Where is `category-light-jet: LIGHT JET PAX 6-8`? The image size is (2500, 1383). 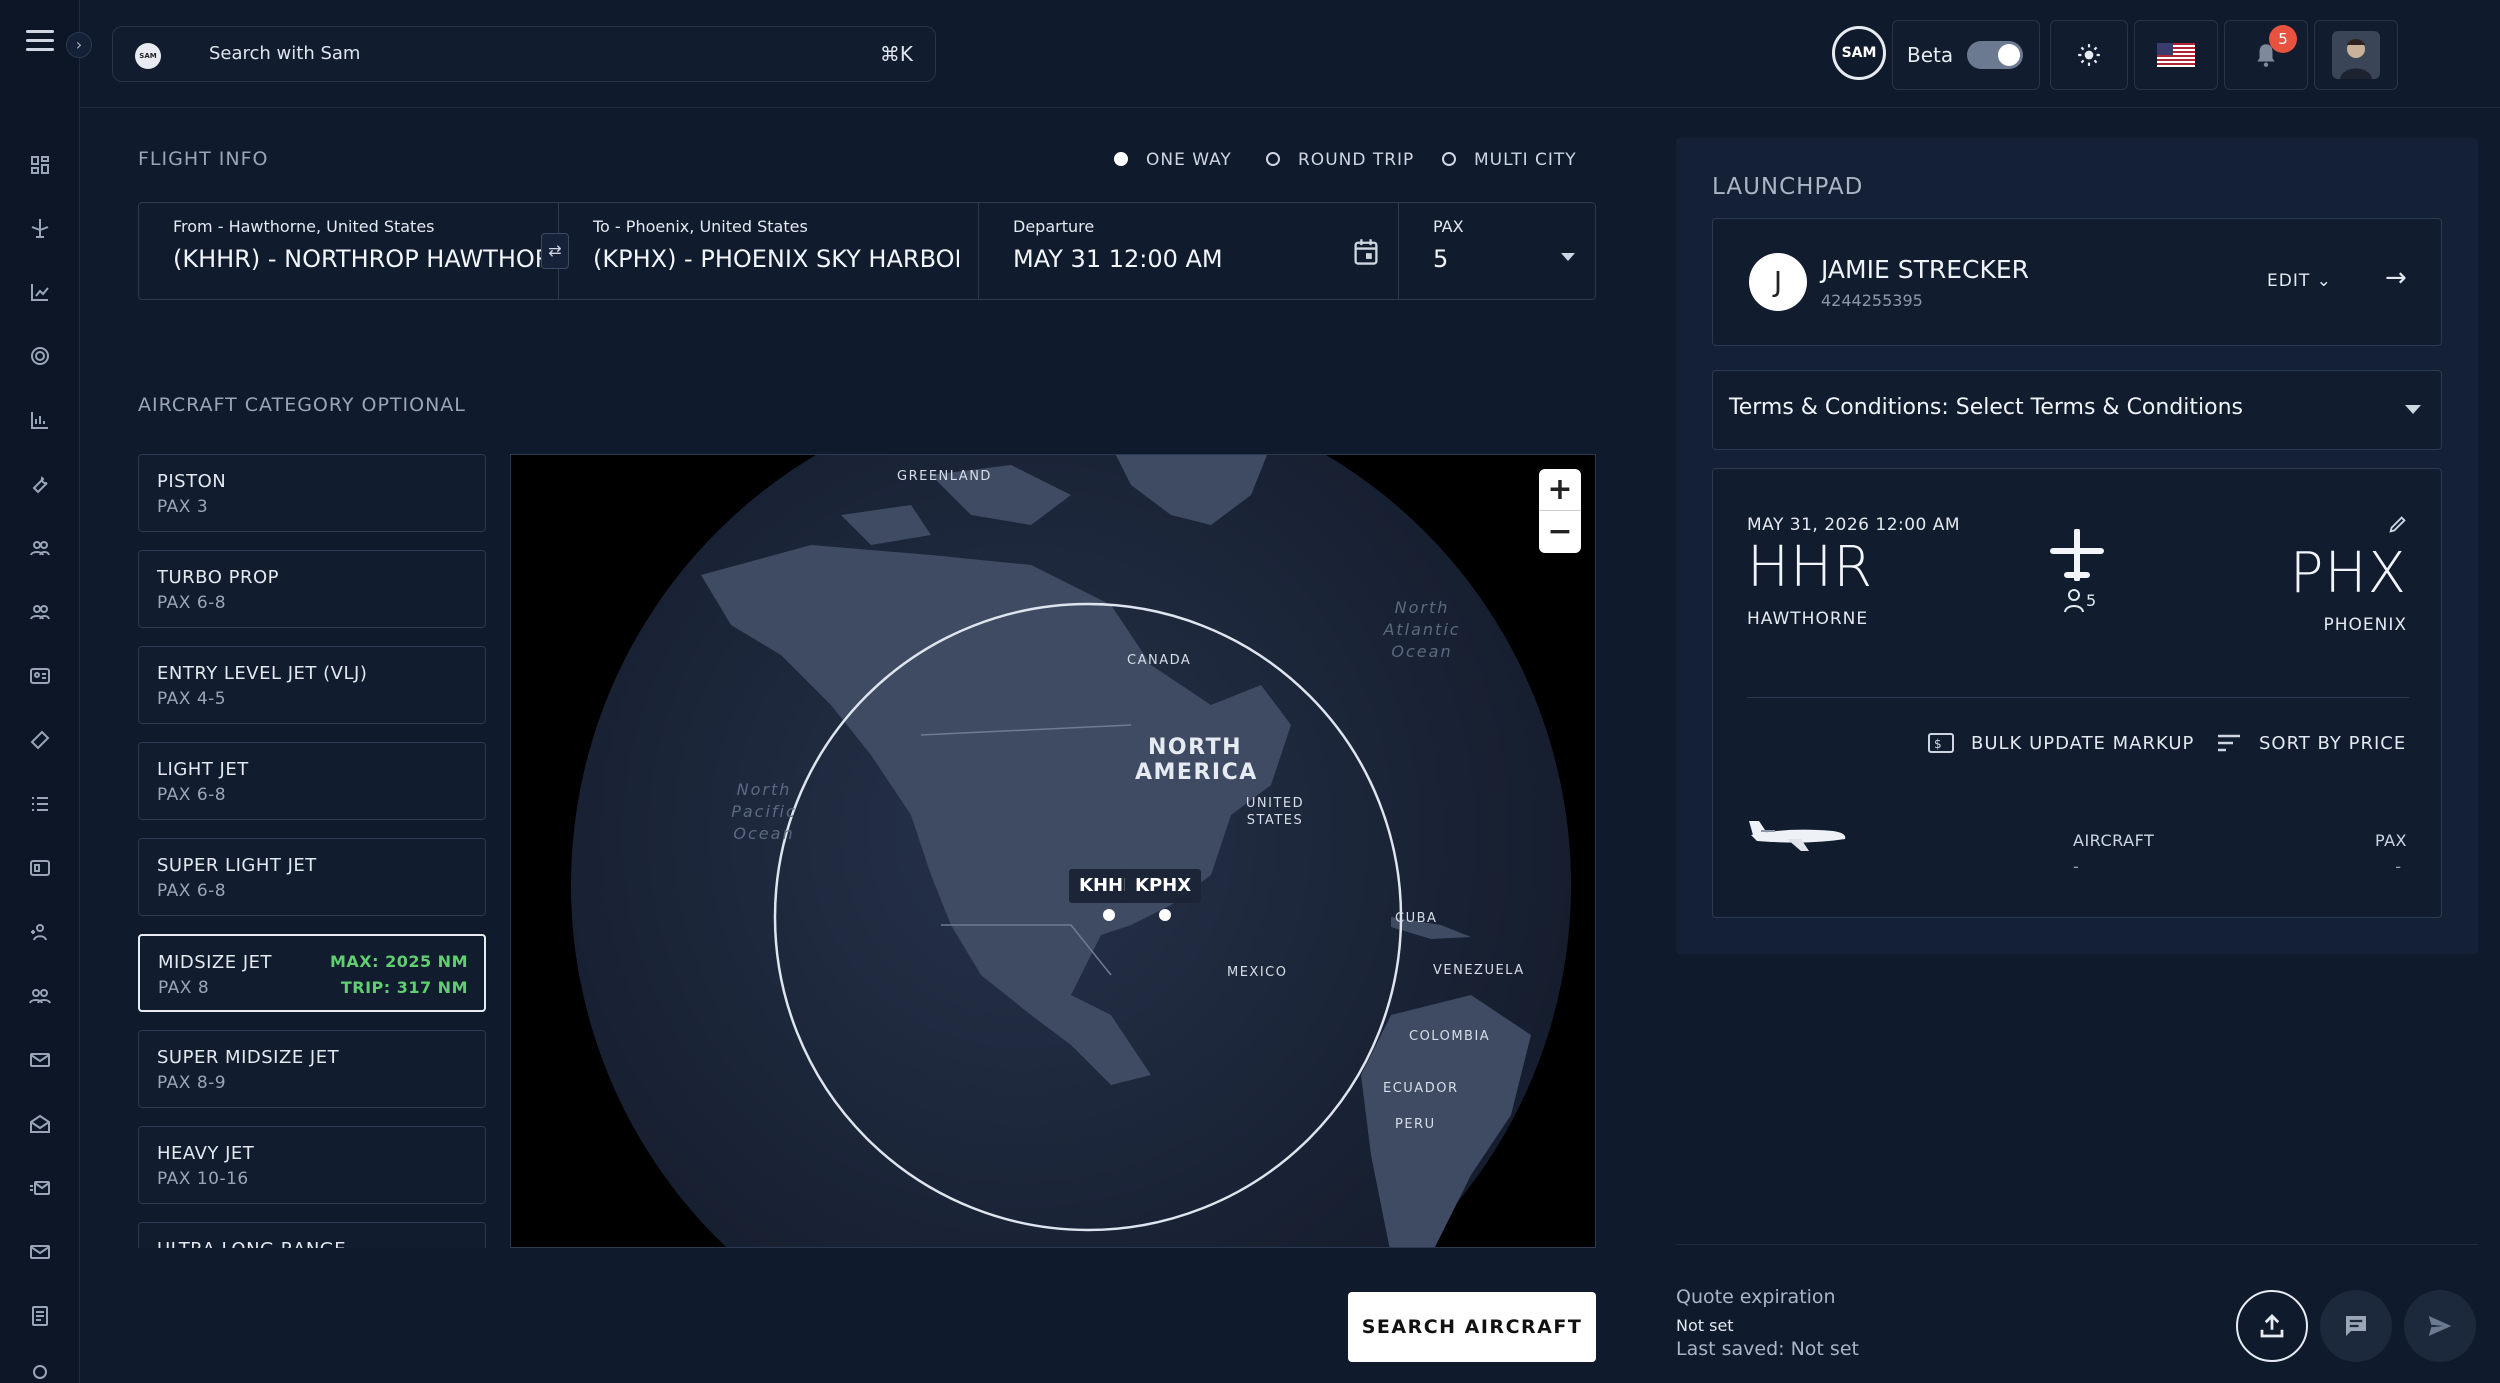 category-light-jet: LIGHT JET PAX 6-8 is located at coordinates (312, 781).